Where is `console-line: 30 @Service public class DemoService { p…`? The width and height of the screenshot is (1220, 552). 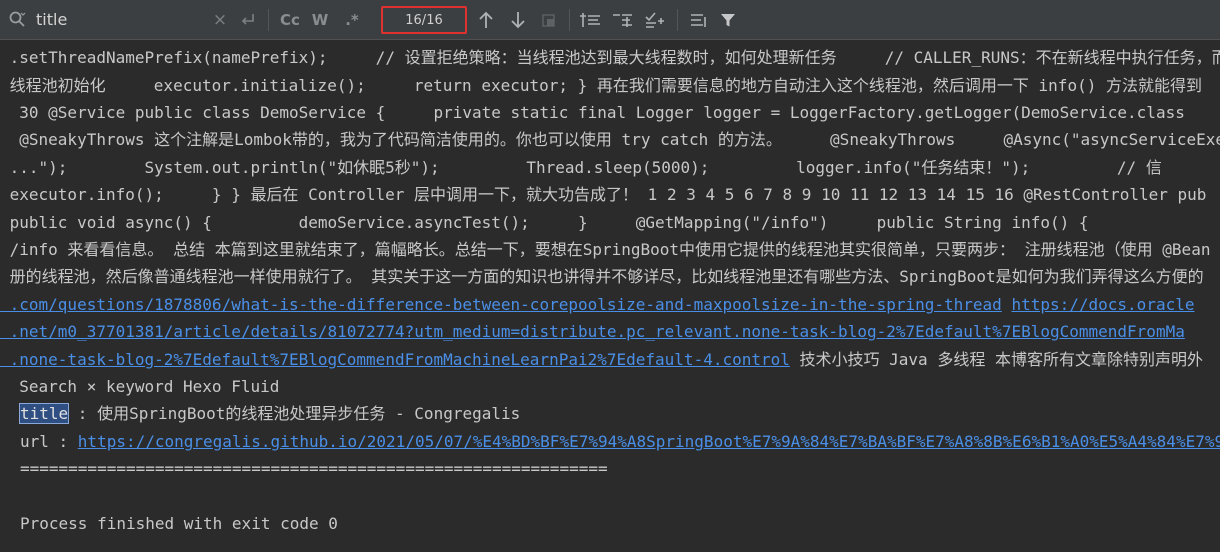 console-line: 30 @Service public class DemoService { p… is located at coordinates (592, 112).